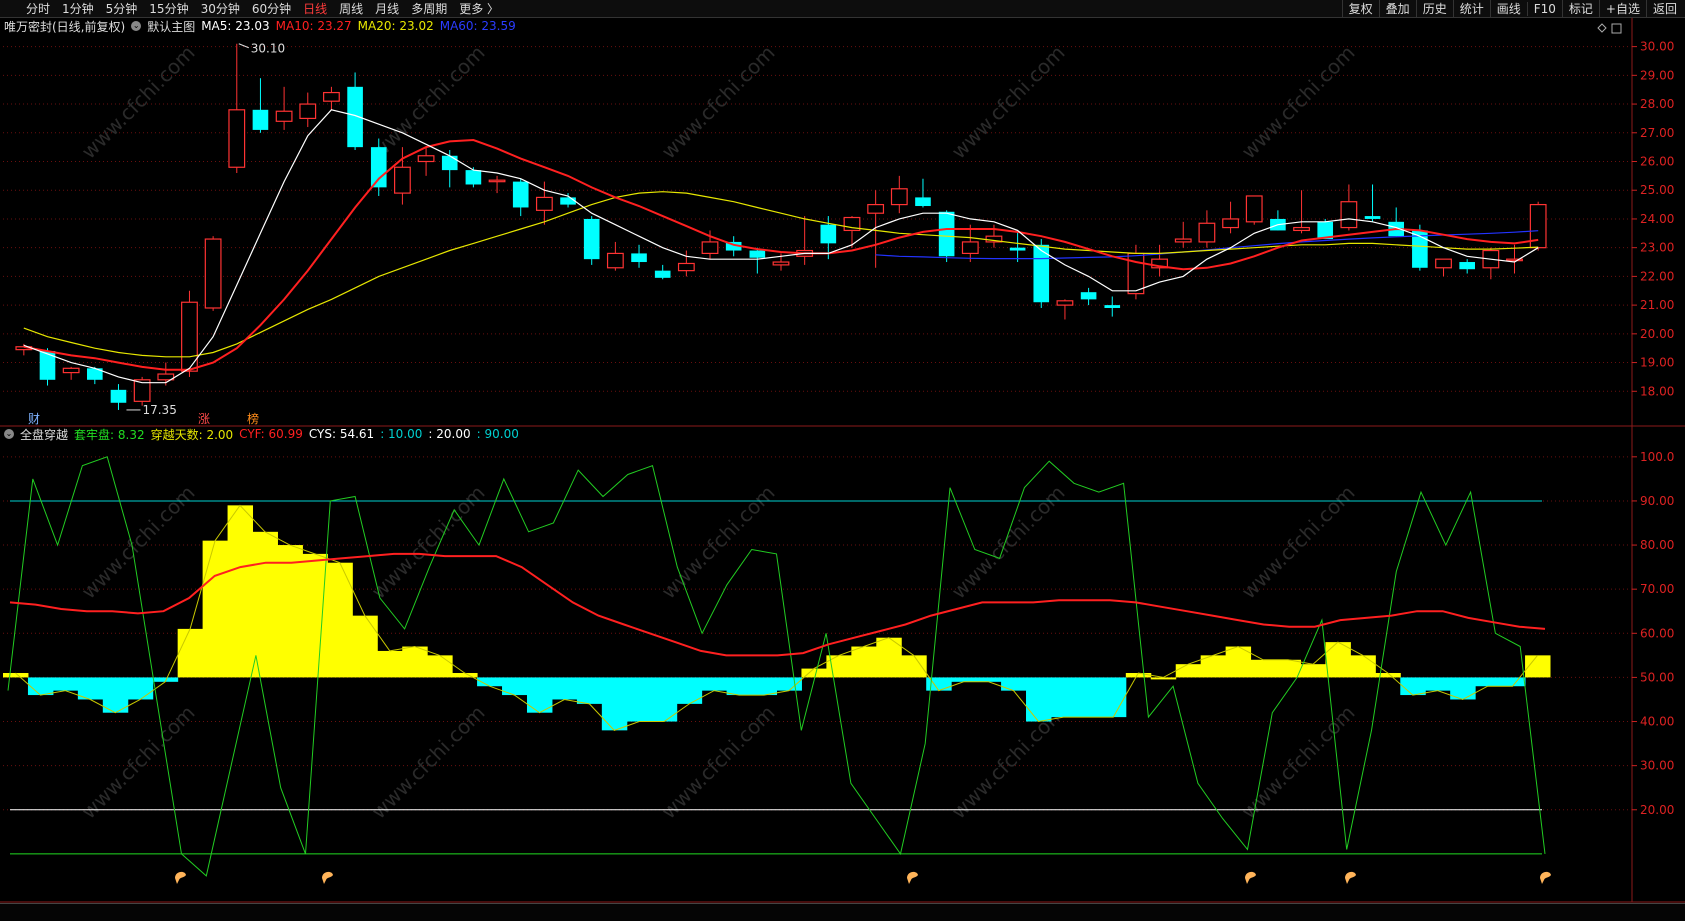  I want to click on main-tick-label: 30.00, so click(1657, 47).